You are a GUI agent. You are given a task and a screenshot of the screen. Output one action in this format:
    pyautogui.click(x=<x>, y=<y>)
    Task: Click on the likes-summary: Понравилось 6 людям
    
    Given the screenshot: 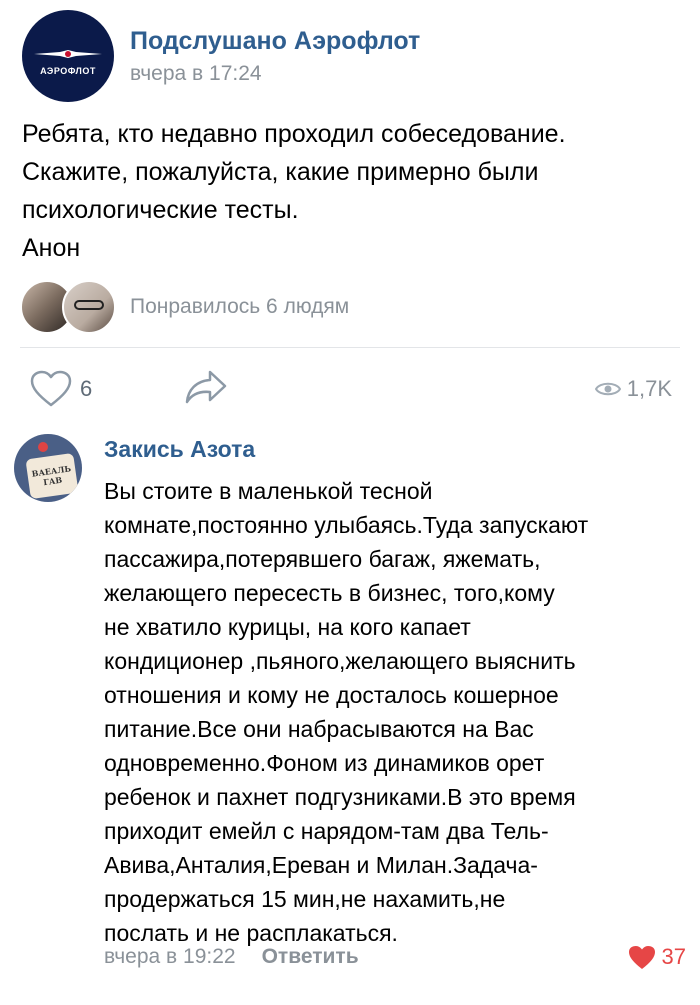 What is the action you would take?
    pyautogui.click(x=240, y=306)
    